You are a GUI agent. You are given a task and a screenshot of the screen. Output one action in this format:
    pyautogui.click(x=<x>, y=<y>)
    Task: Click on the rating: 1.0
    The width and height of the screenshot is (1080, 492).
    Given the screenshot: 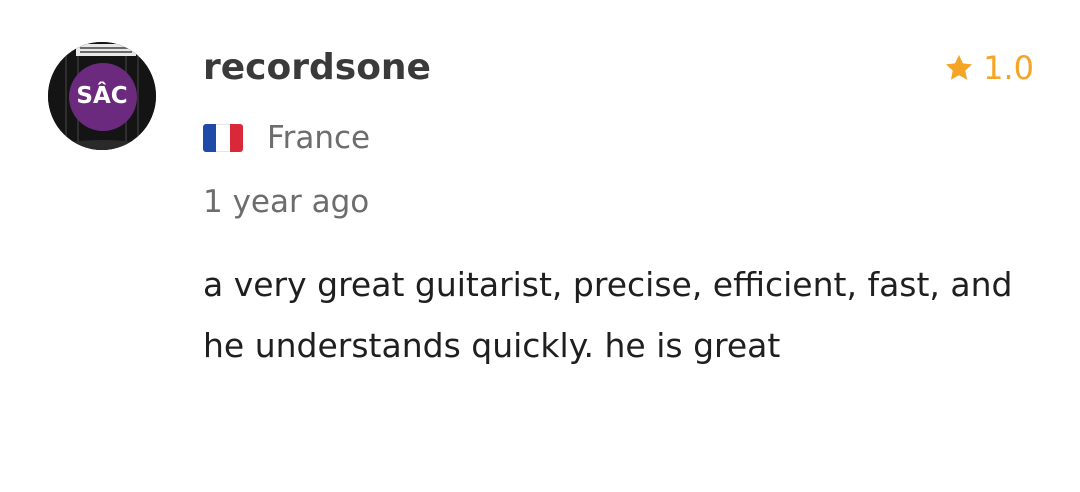 What is the action you would take?
    pyautogui.click(x=988, y=68)
    